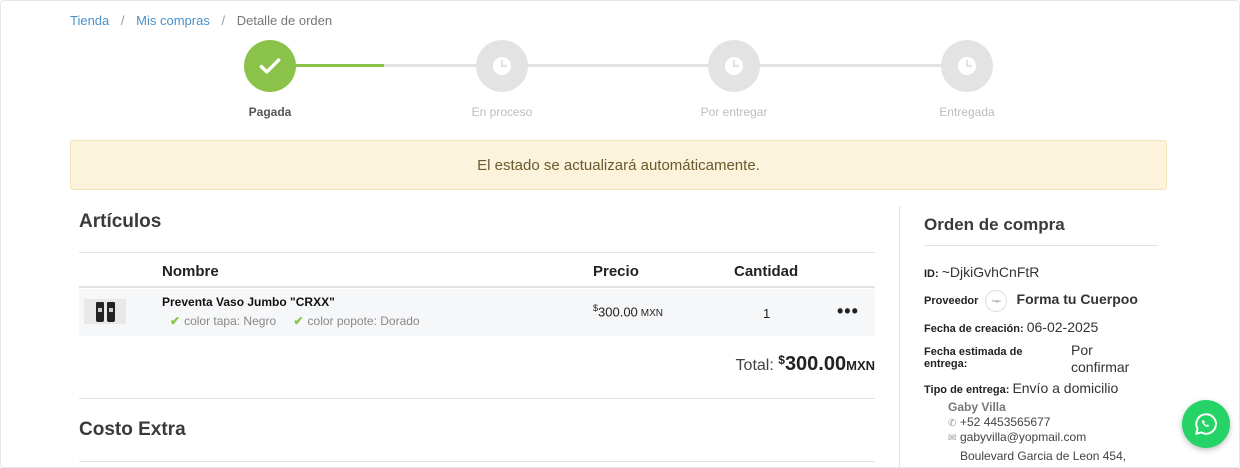  Describe the element at coordinates (952, 438) in the screenshot. I see `mail-icon: ✉` at that location.